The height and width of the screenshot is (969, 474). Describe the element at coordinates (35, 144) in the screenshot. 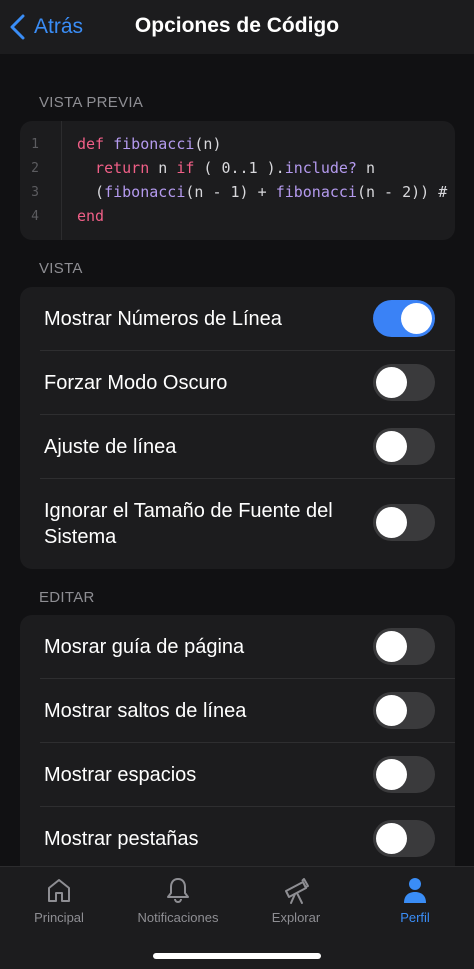

I see `line-number: 1` at that location.